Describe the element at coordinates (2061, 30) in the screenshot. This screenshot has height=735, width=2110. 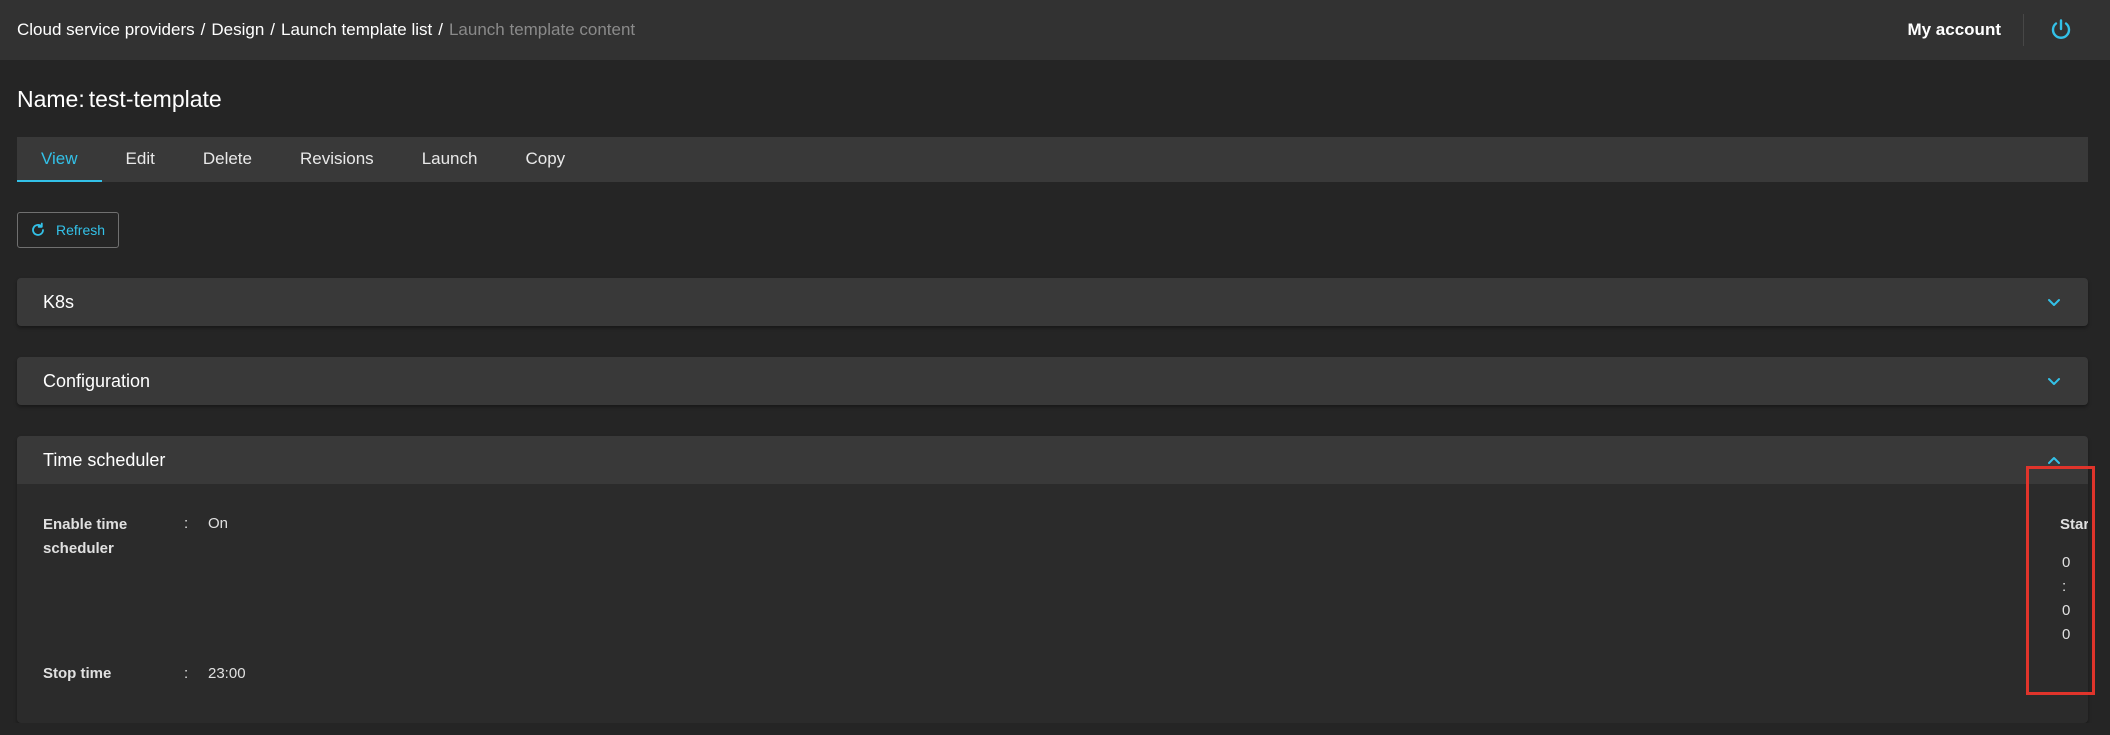
I see `power-icon` at that location.